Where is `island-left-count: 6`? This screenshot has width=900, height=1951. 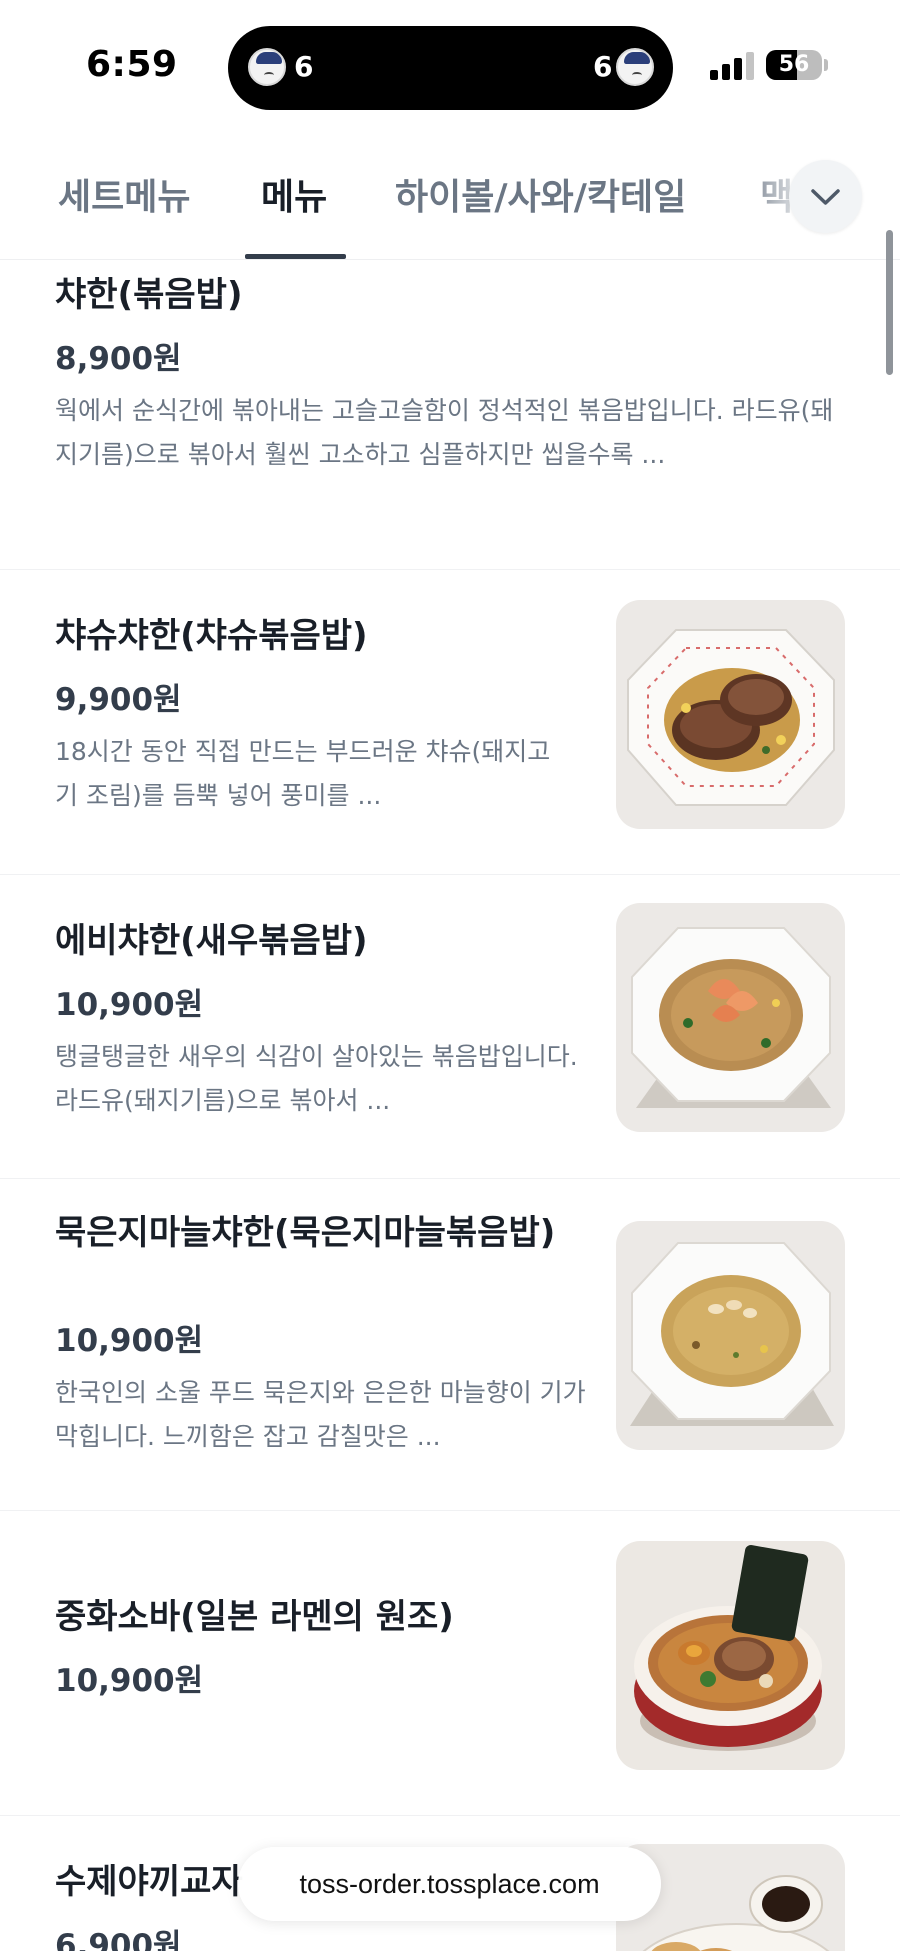
island-left-count: 6 is located at coordinates (304, 66).